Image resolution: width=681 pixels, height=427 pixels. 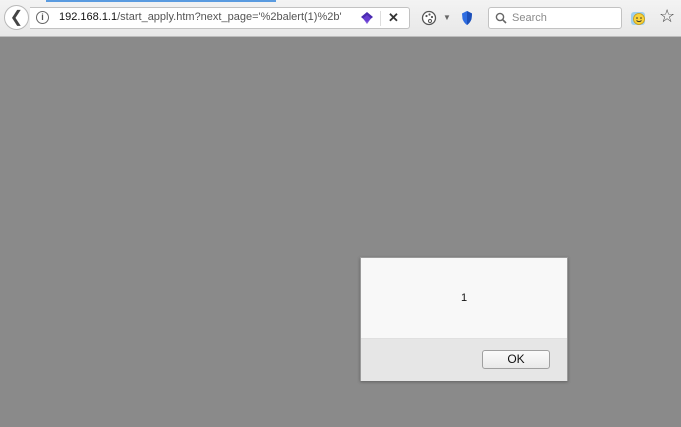 I want to click on alert-dialog: 1 OK, so click(x=464, y=319).